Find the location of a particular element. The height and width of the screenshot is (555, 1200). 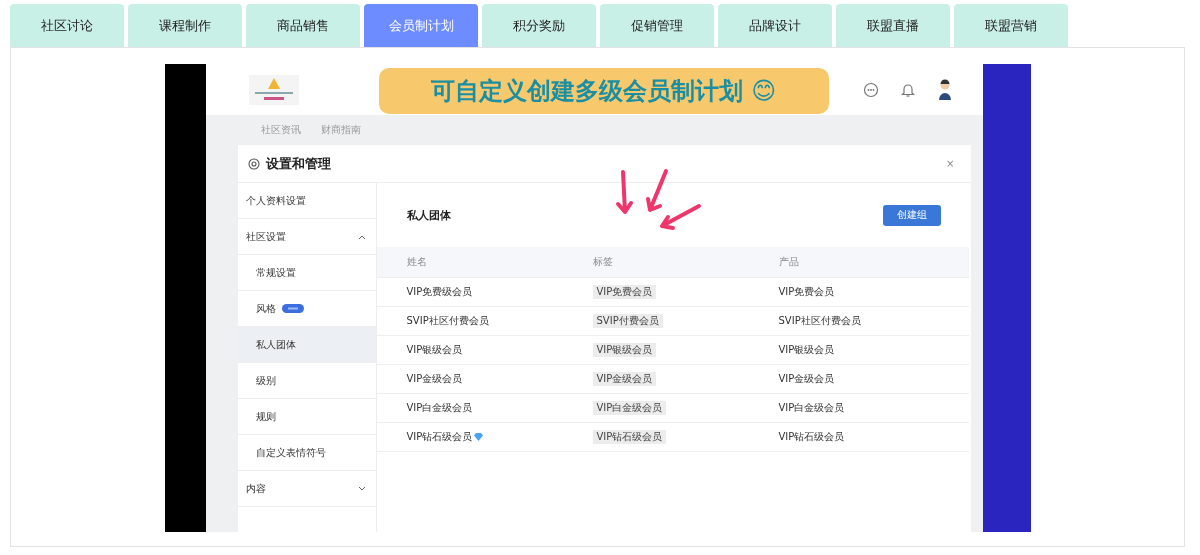

tab: 品牌设计 is located at coordinates (775, 25).